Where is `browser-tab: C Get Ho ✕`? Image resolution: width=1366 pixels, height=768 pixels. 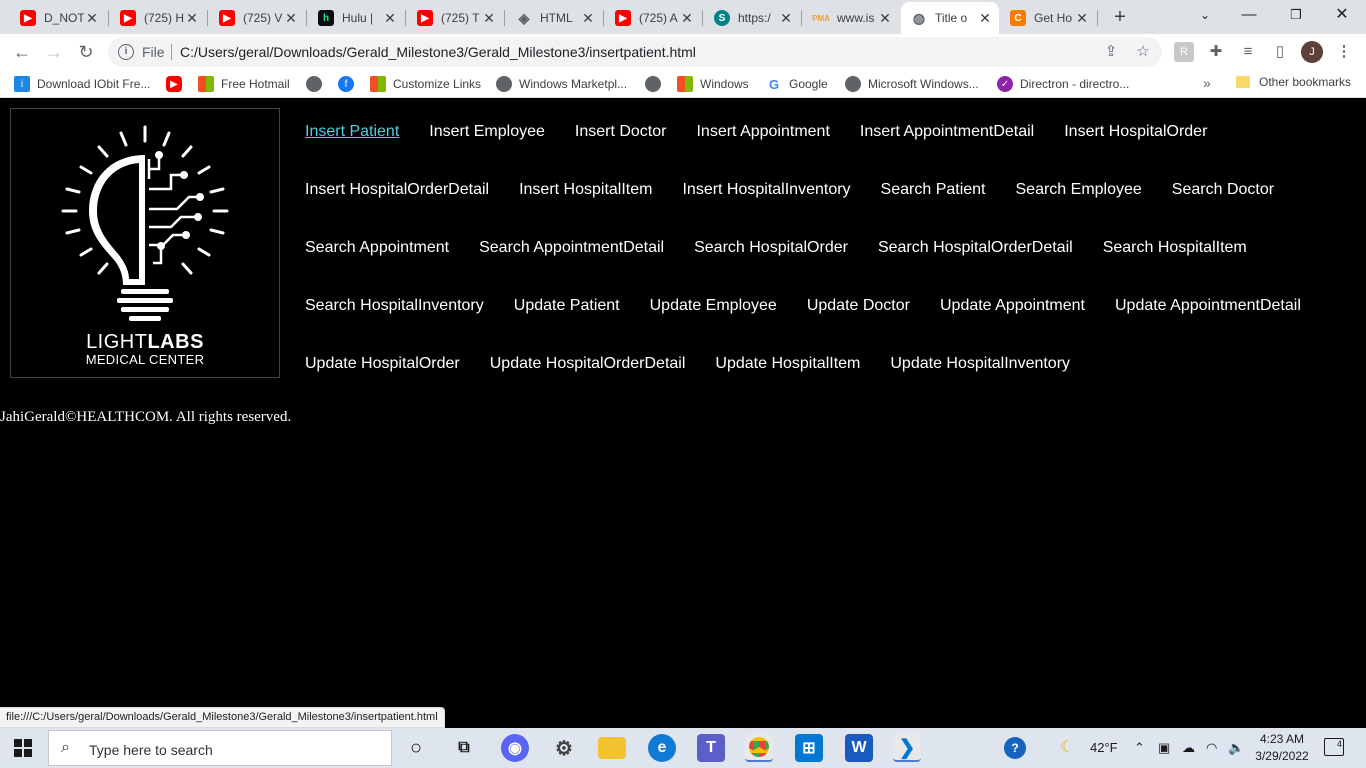 browser-tab: C Get Ho ✕ is located at coordinates (1048, 18).